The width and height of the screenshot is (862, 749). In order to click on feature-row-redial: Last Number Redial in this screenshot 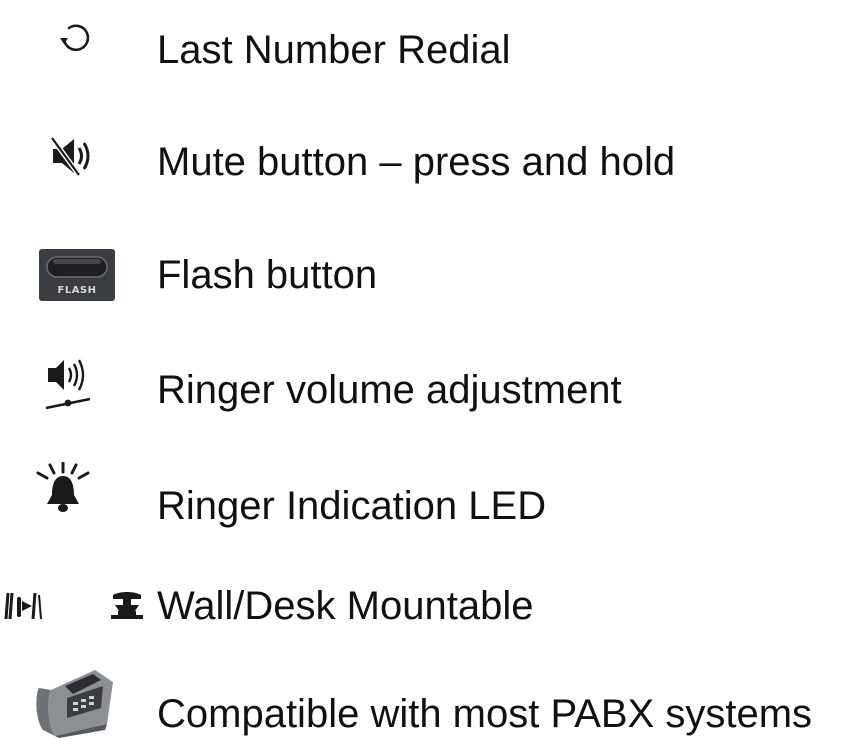, I will do `click(431, 48)`.